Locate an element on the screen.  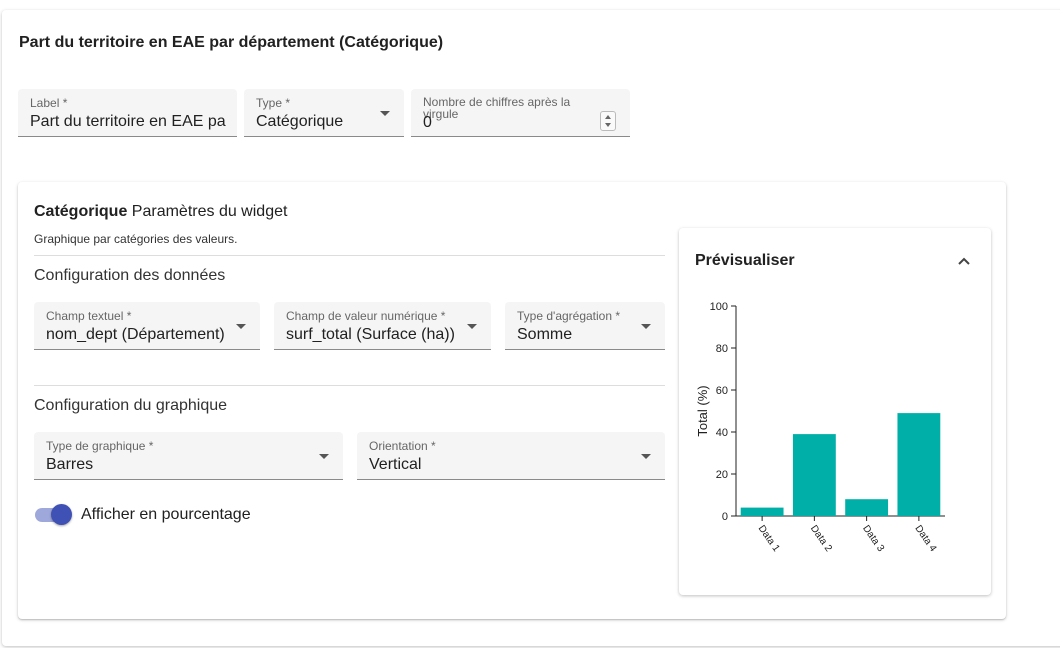
text-field-select: Champ textuel * nom_dept (Département) is located at coordinates (147, 326).